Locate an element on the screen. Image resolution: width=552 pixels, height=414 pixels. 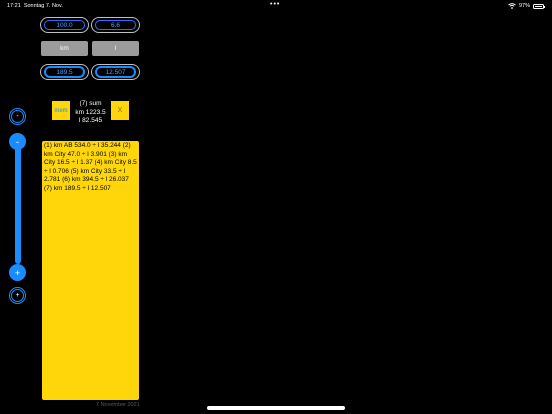
adjust-slider is located at coordinates (18, 204).